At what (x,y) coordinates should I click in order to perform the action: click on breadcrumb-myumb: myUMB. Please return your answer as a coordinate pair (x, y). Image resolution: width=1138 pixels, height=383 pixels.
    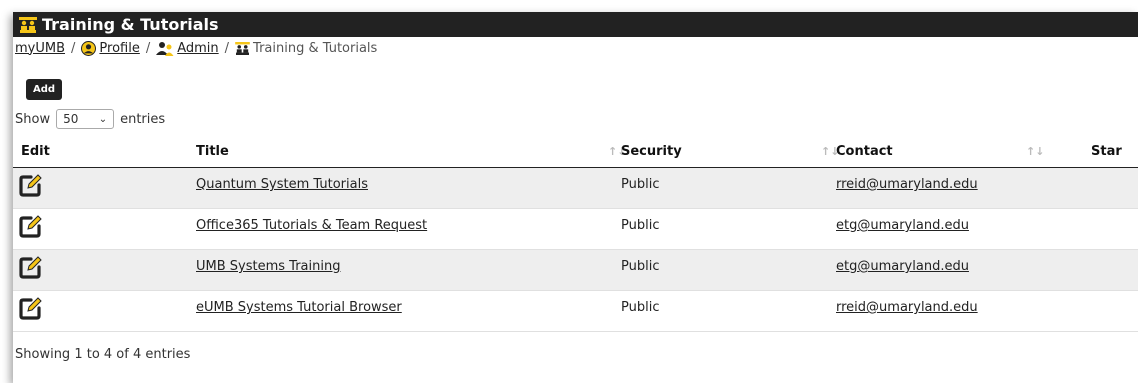
    Looking at the image, I should click on (40, 48).